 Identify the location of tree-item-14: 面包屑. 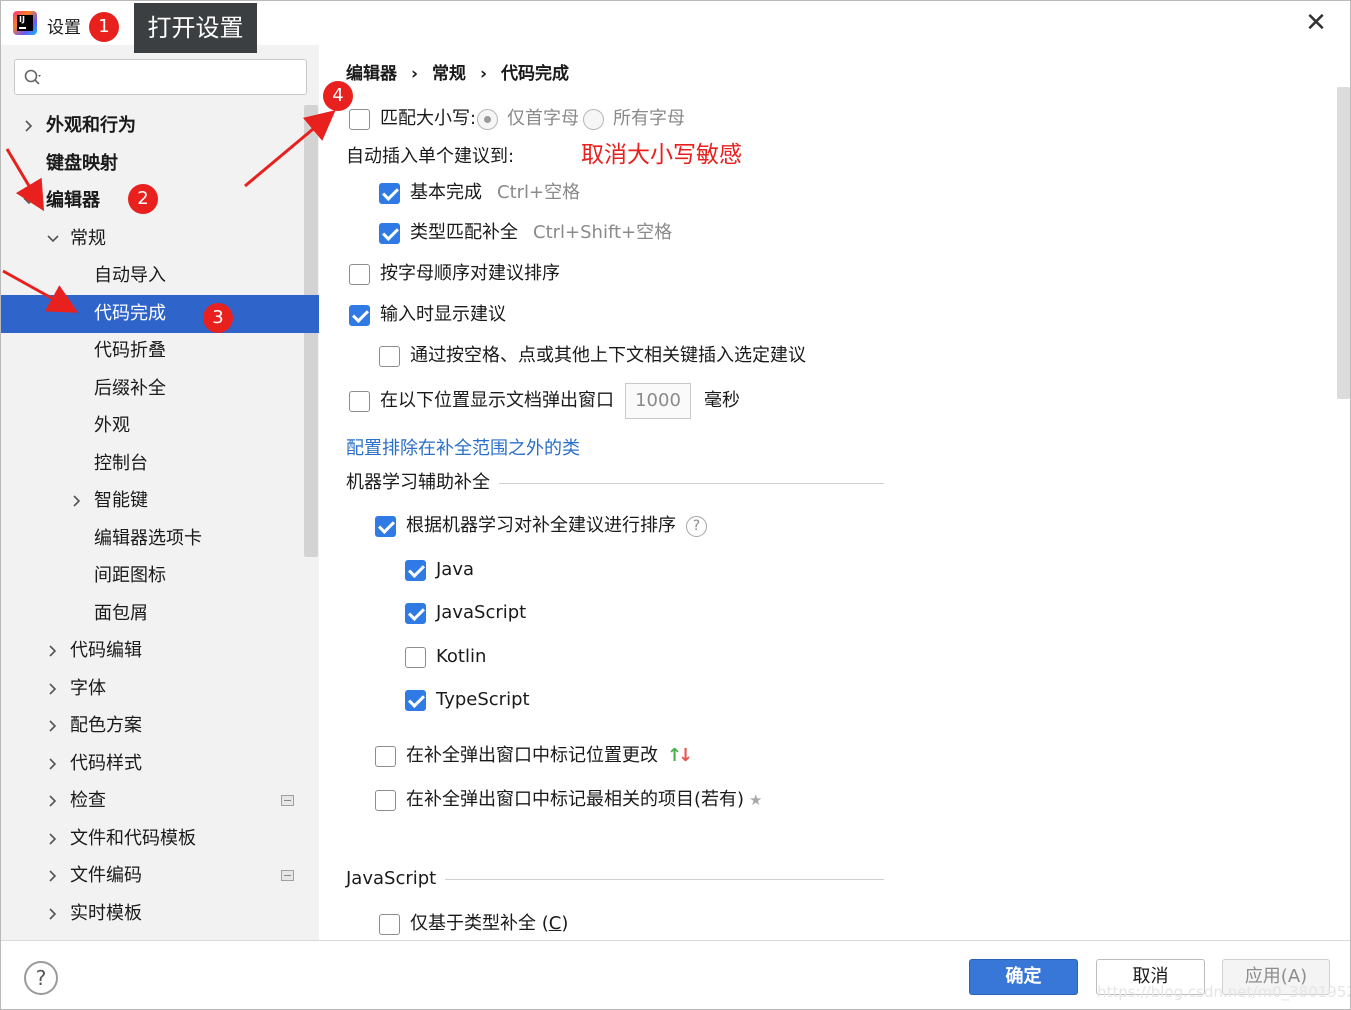
(160, 614).